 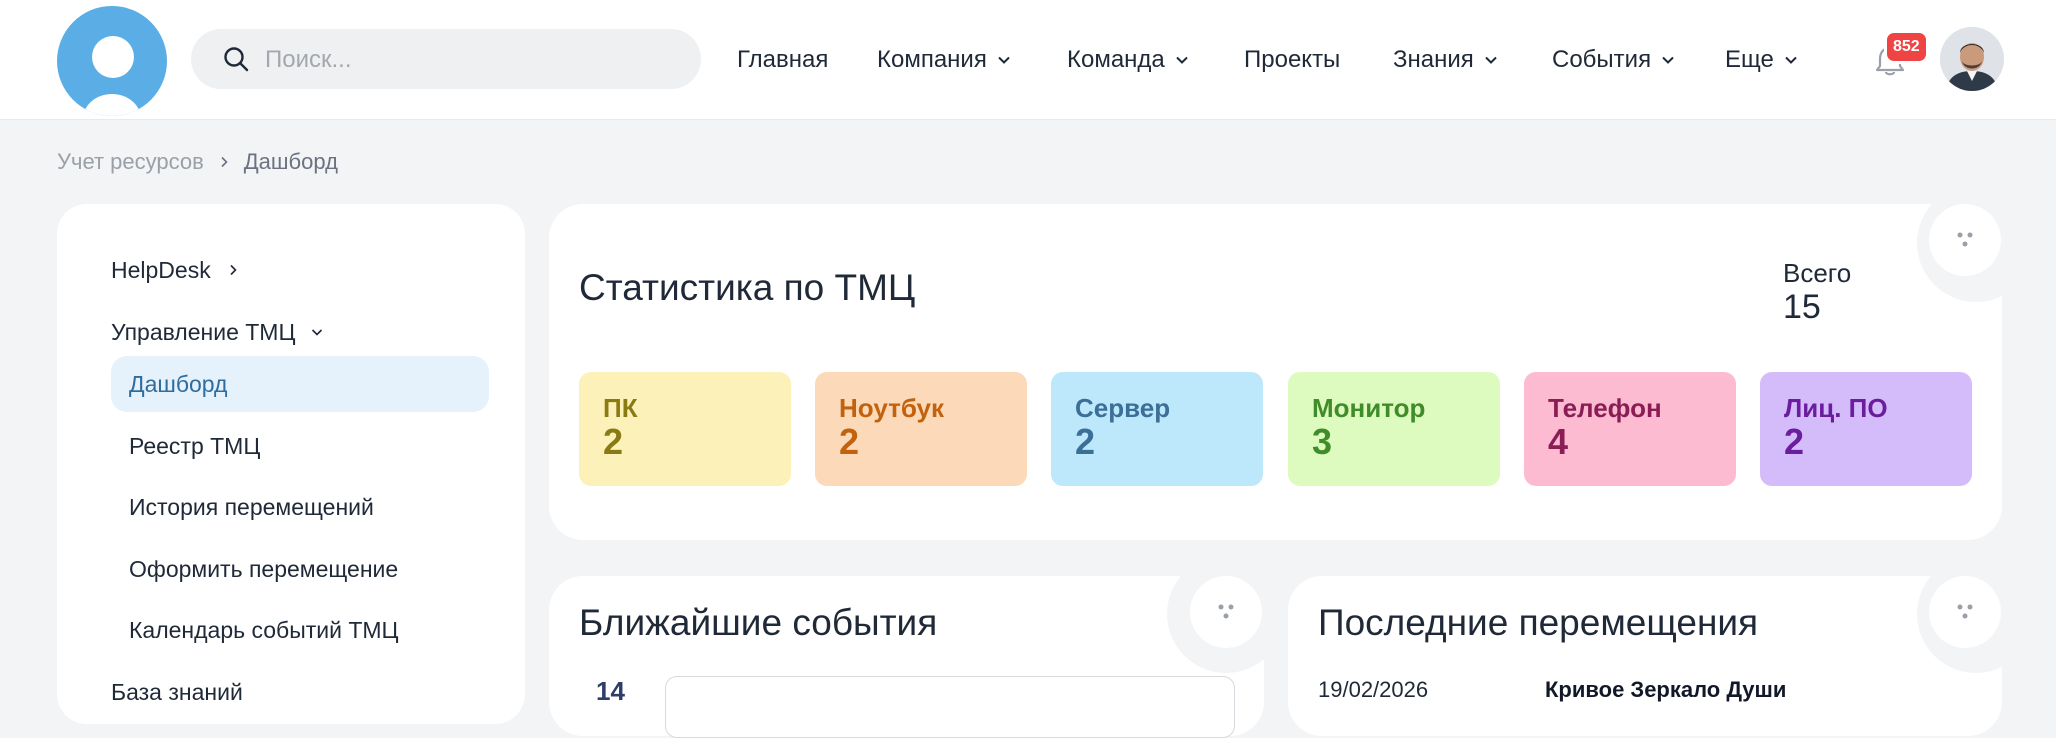 I want to click on search-icon, so click(x=236, y=59).